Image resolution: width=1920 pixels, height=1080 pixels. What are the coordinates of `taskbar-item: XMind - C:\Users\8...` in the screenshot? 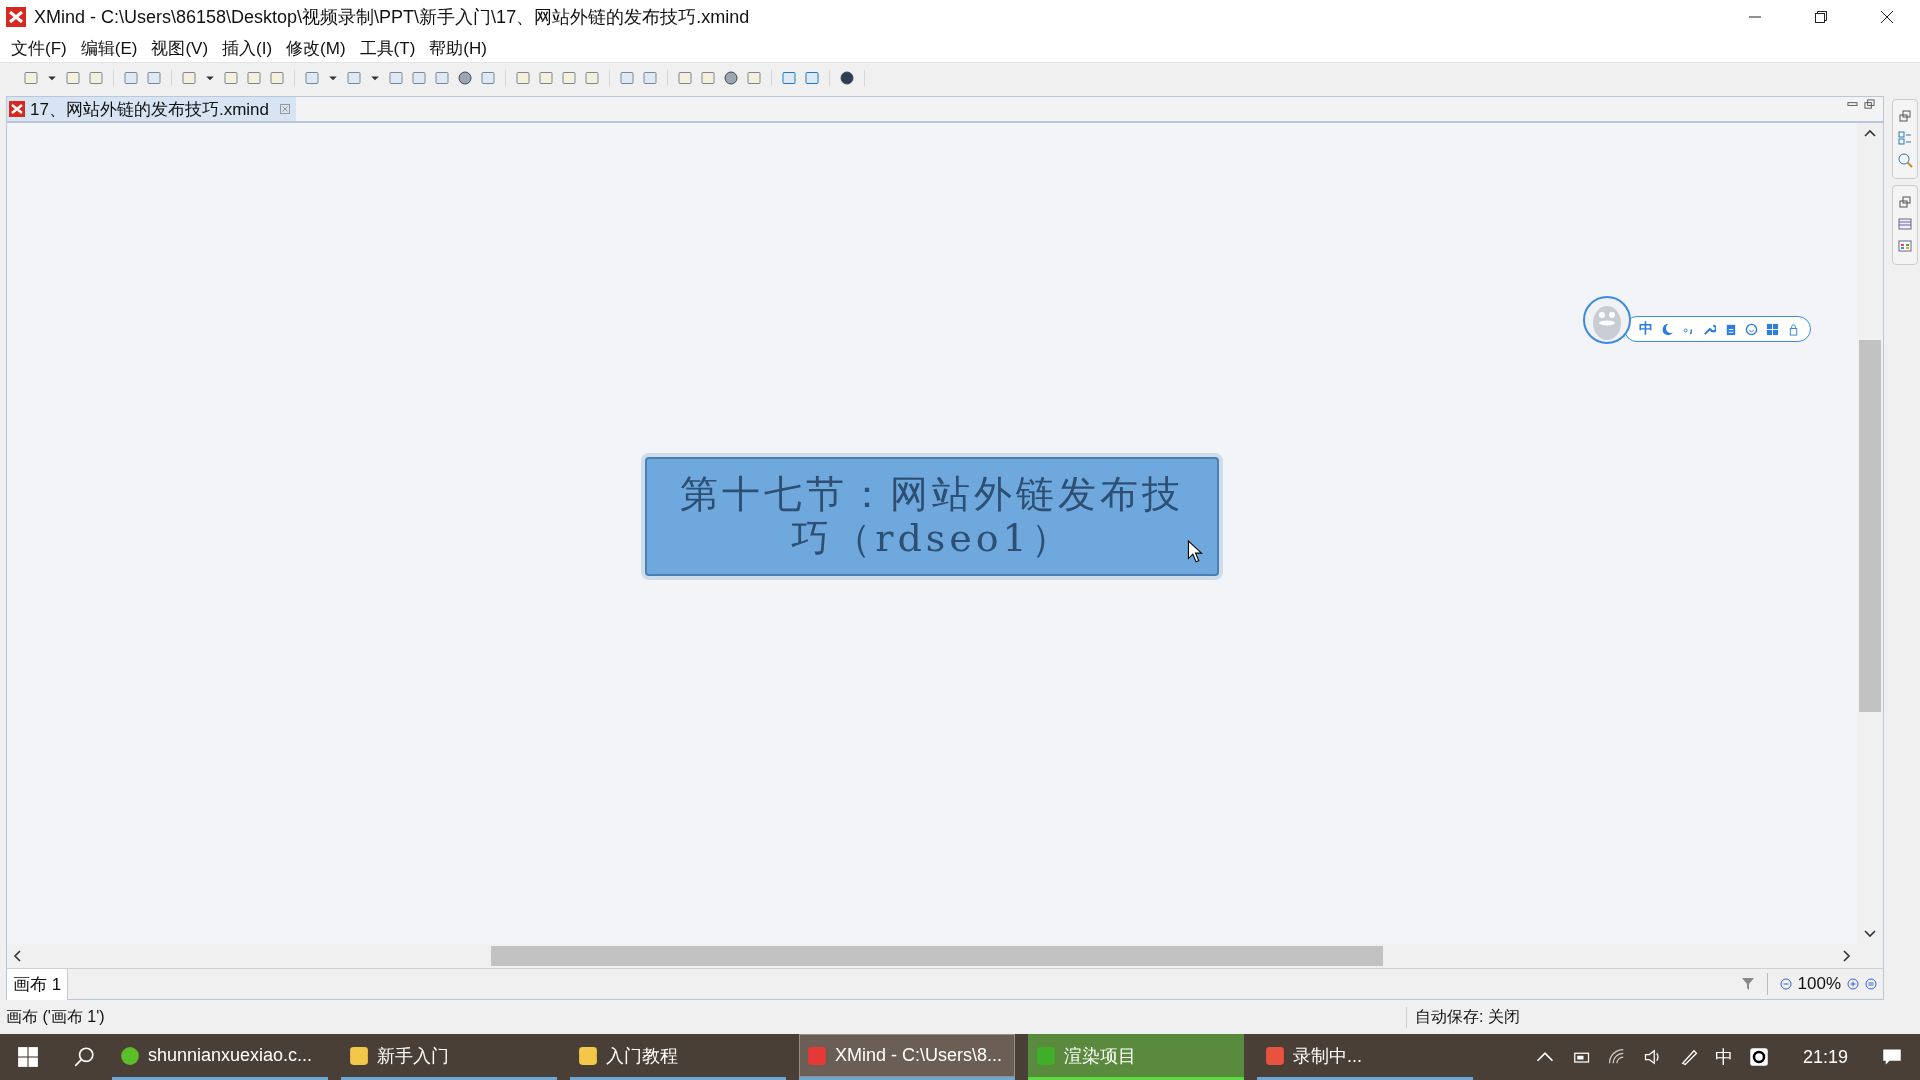 It's located at (907, 1057).